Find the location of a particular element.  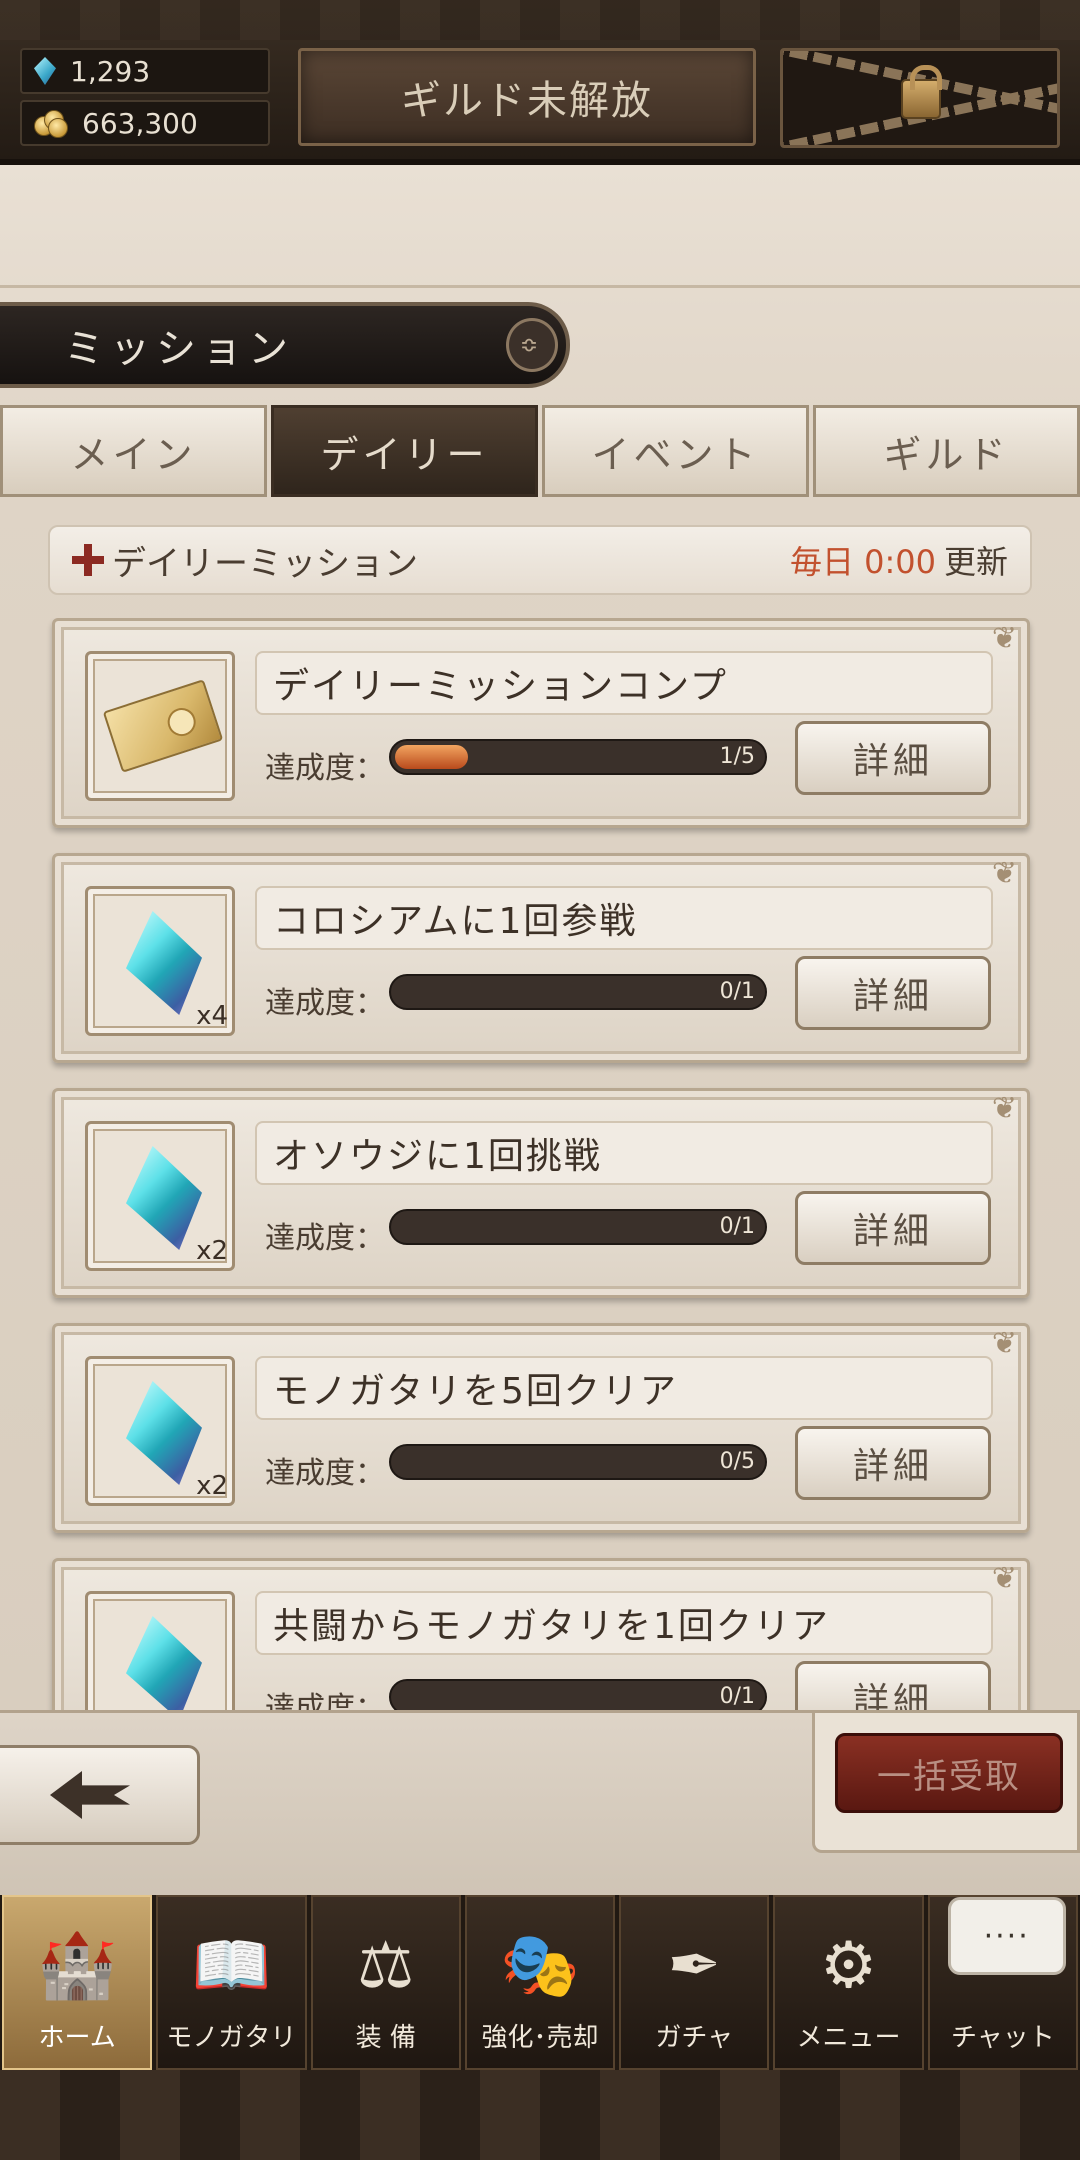

tab-daily: デイリー is located at coordinates (404, 451).